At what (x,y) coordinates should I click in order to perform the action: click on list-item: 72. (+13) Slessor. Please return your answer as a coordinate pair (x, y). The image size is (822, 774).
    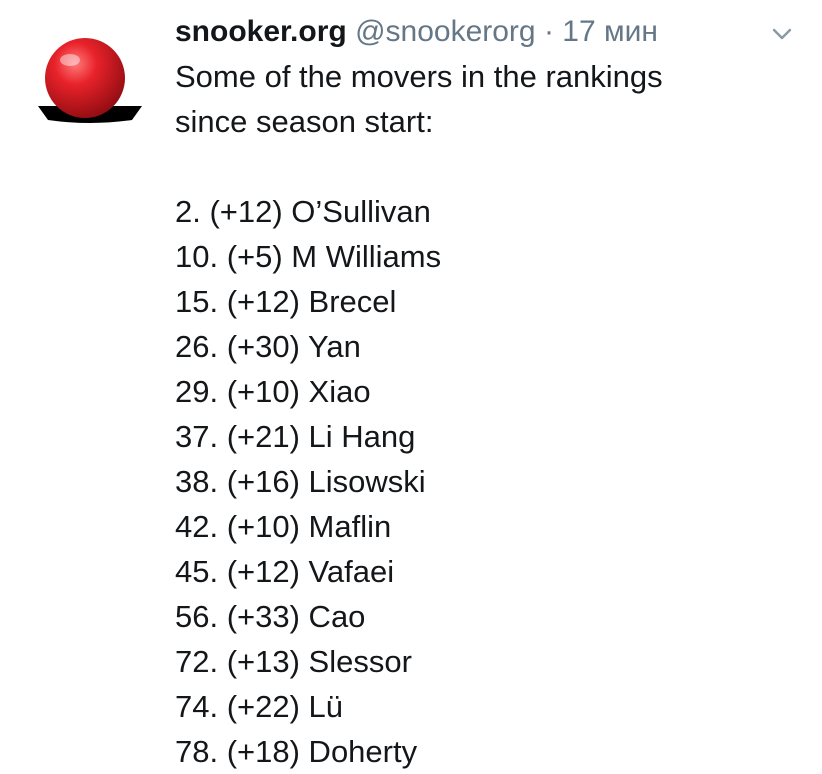
    Looking at the image, I should click on (293, 661).